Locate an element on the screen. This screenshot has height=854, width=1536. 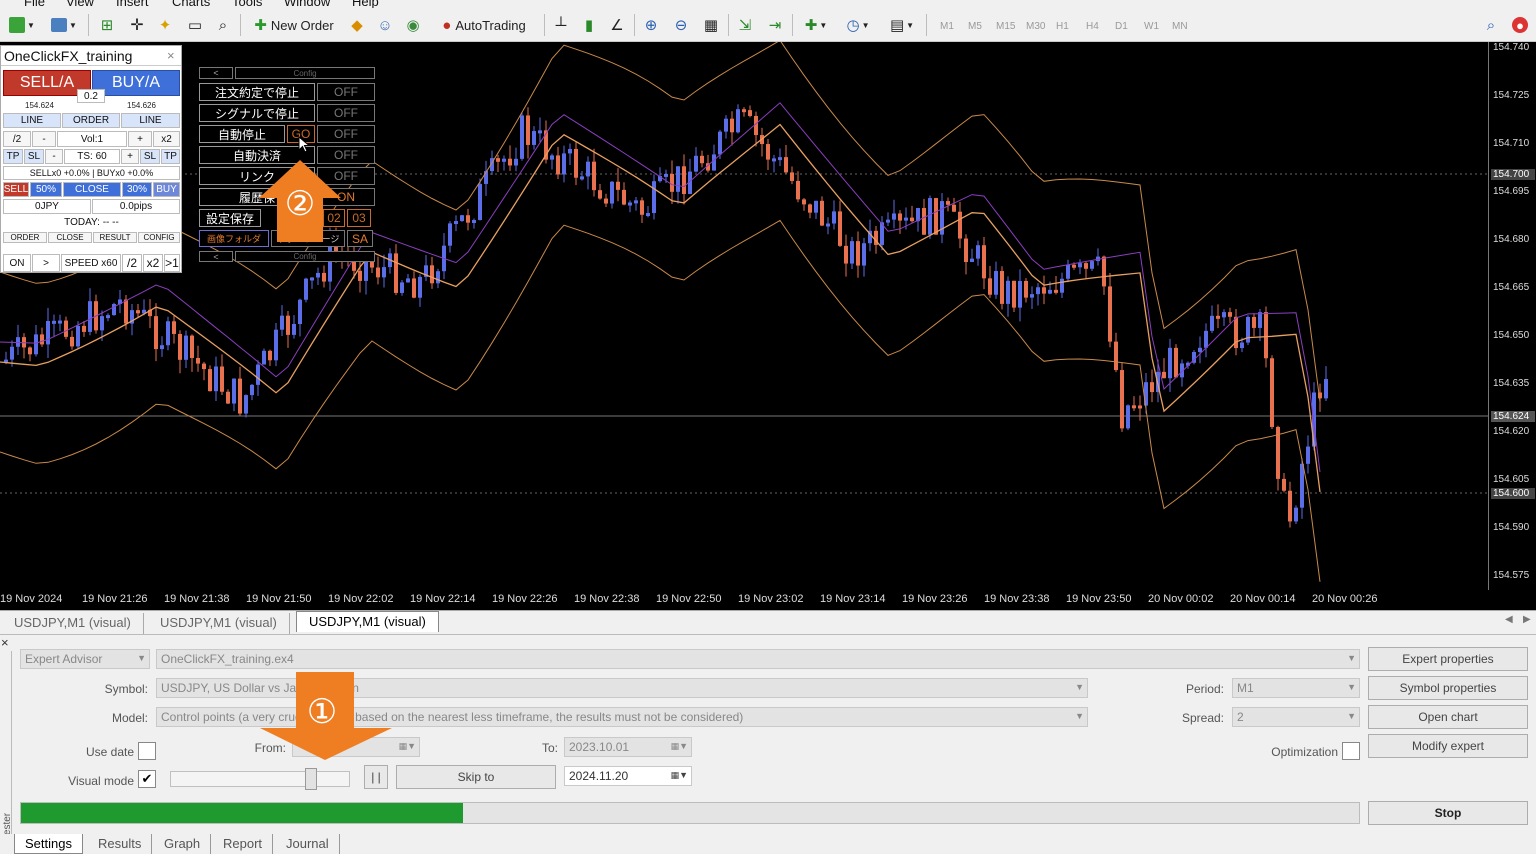
menu-help: Help is located at coordinates (365, 4).